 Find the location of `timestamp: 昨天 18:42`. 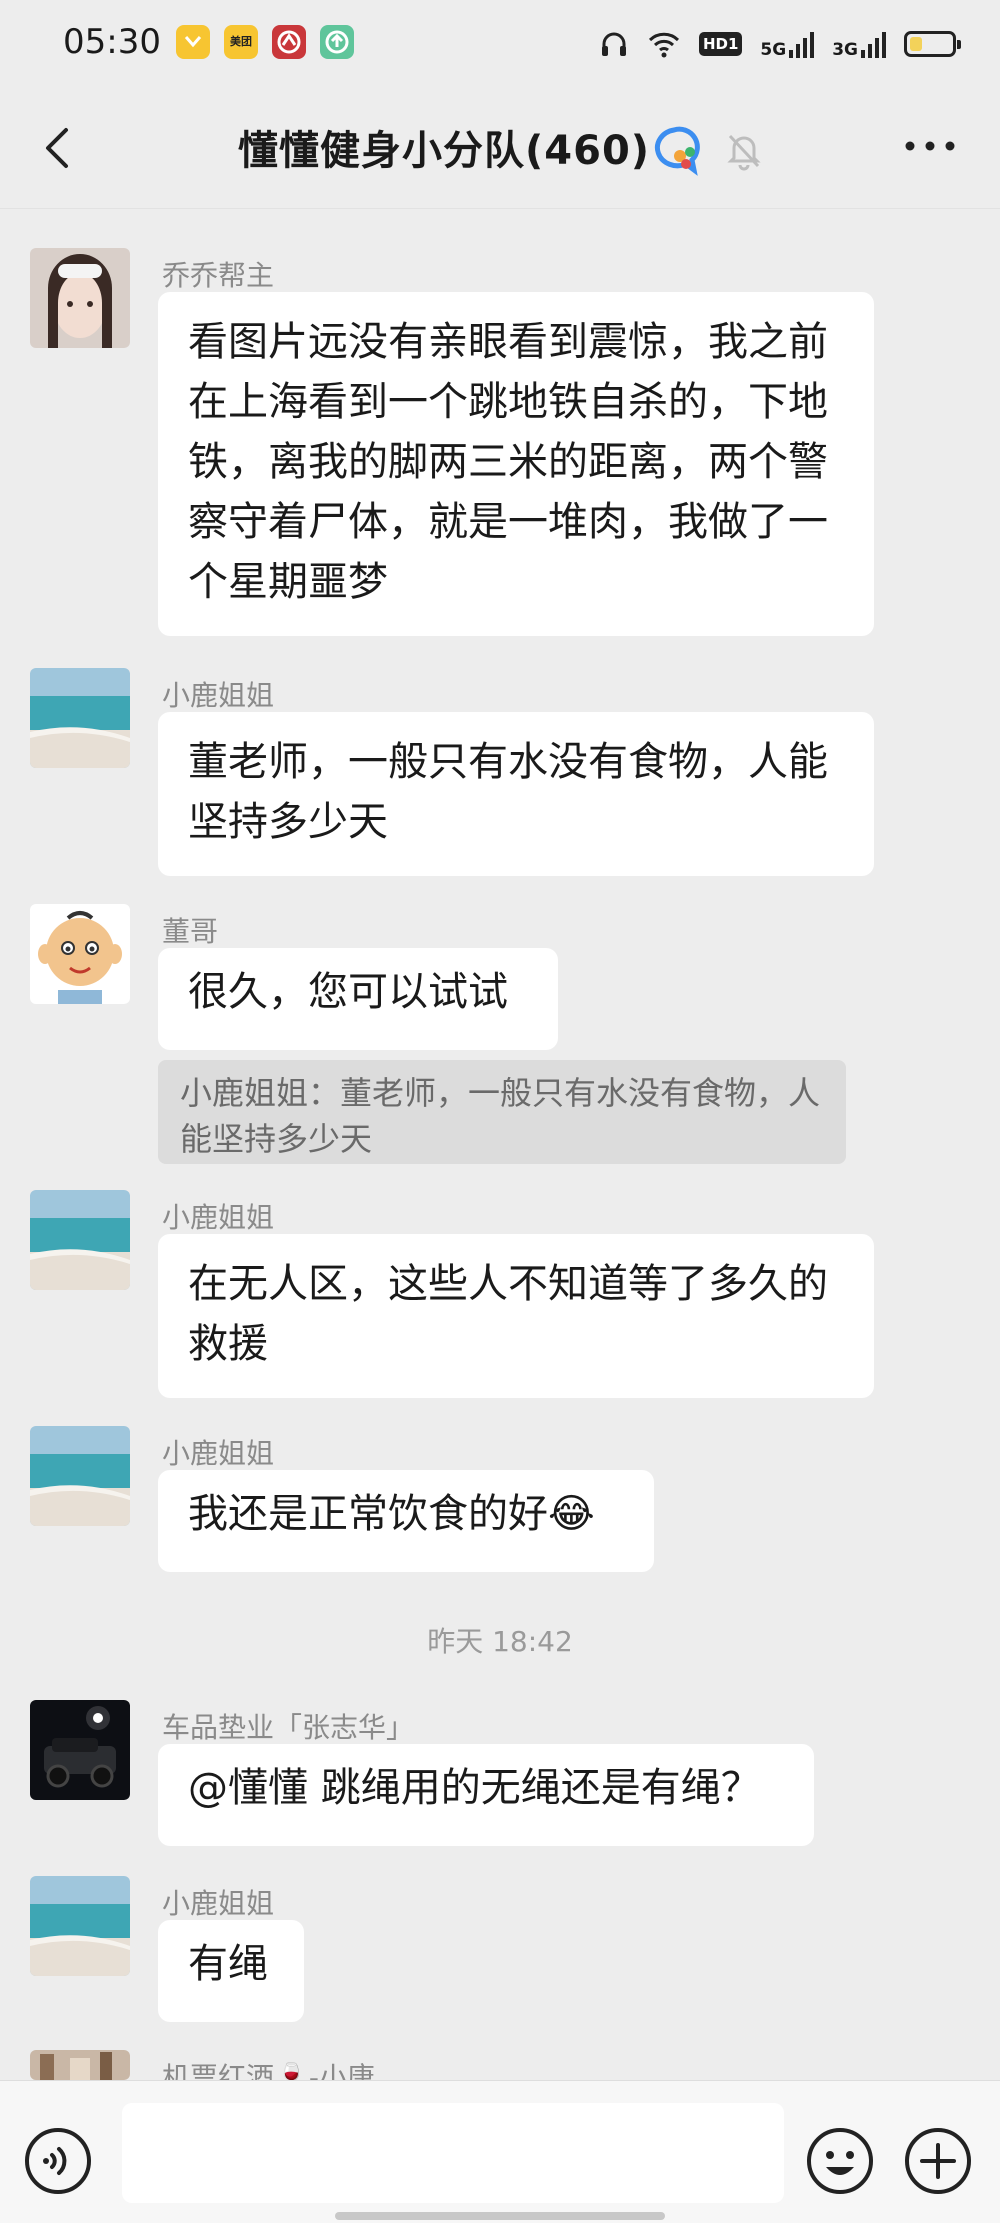

timestamp: 昨天 18:42 is located at coordinates (500, 1641).